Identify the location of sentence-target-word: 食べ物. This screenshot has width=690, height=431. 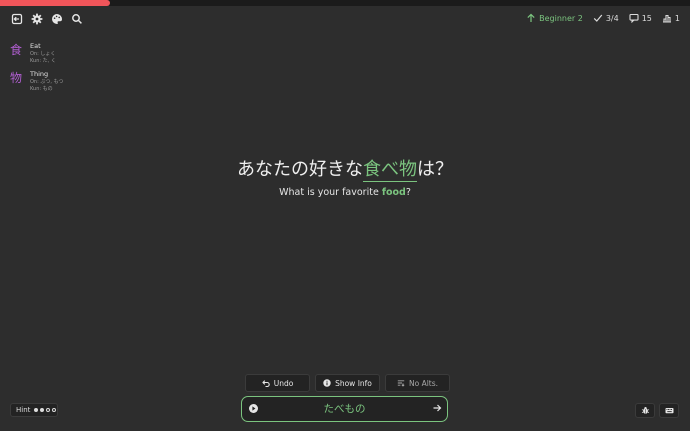
(390, 170).